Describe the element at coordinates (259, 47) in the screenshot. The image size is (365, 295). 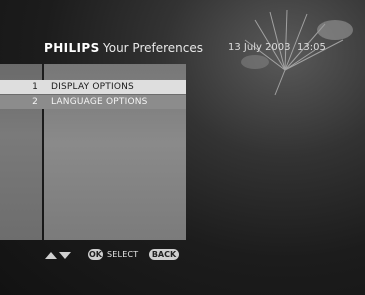
I see `date-display: 13 July 2003` at that location.